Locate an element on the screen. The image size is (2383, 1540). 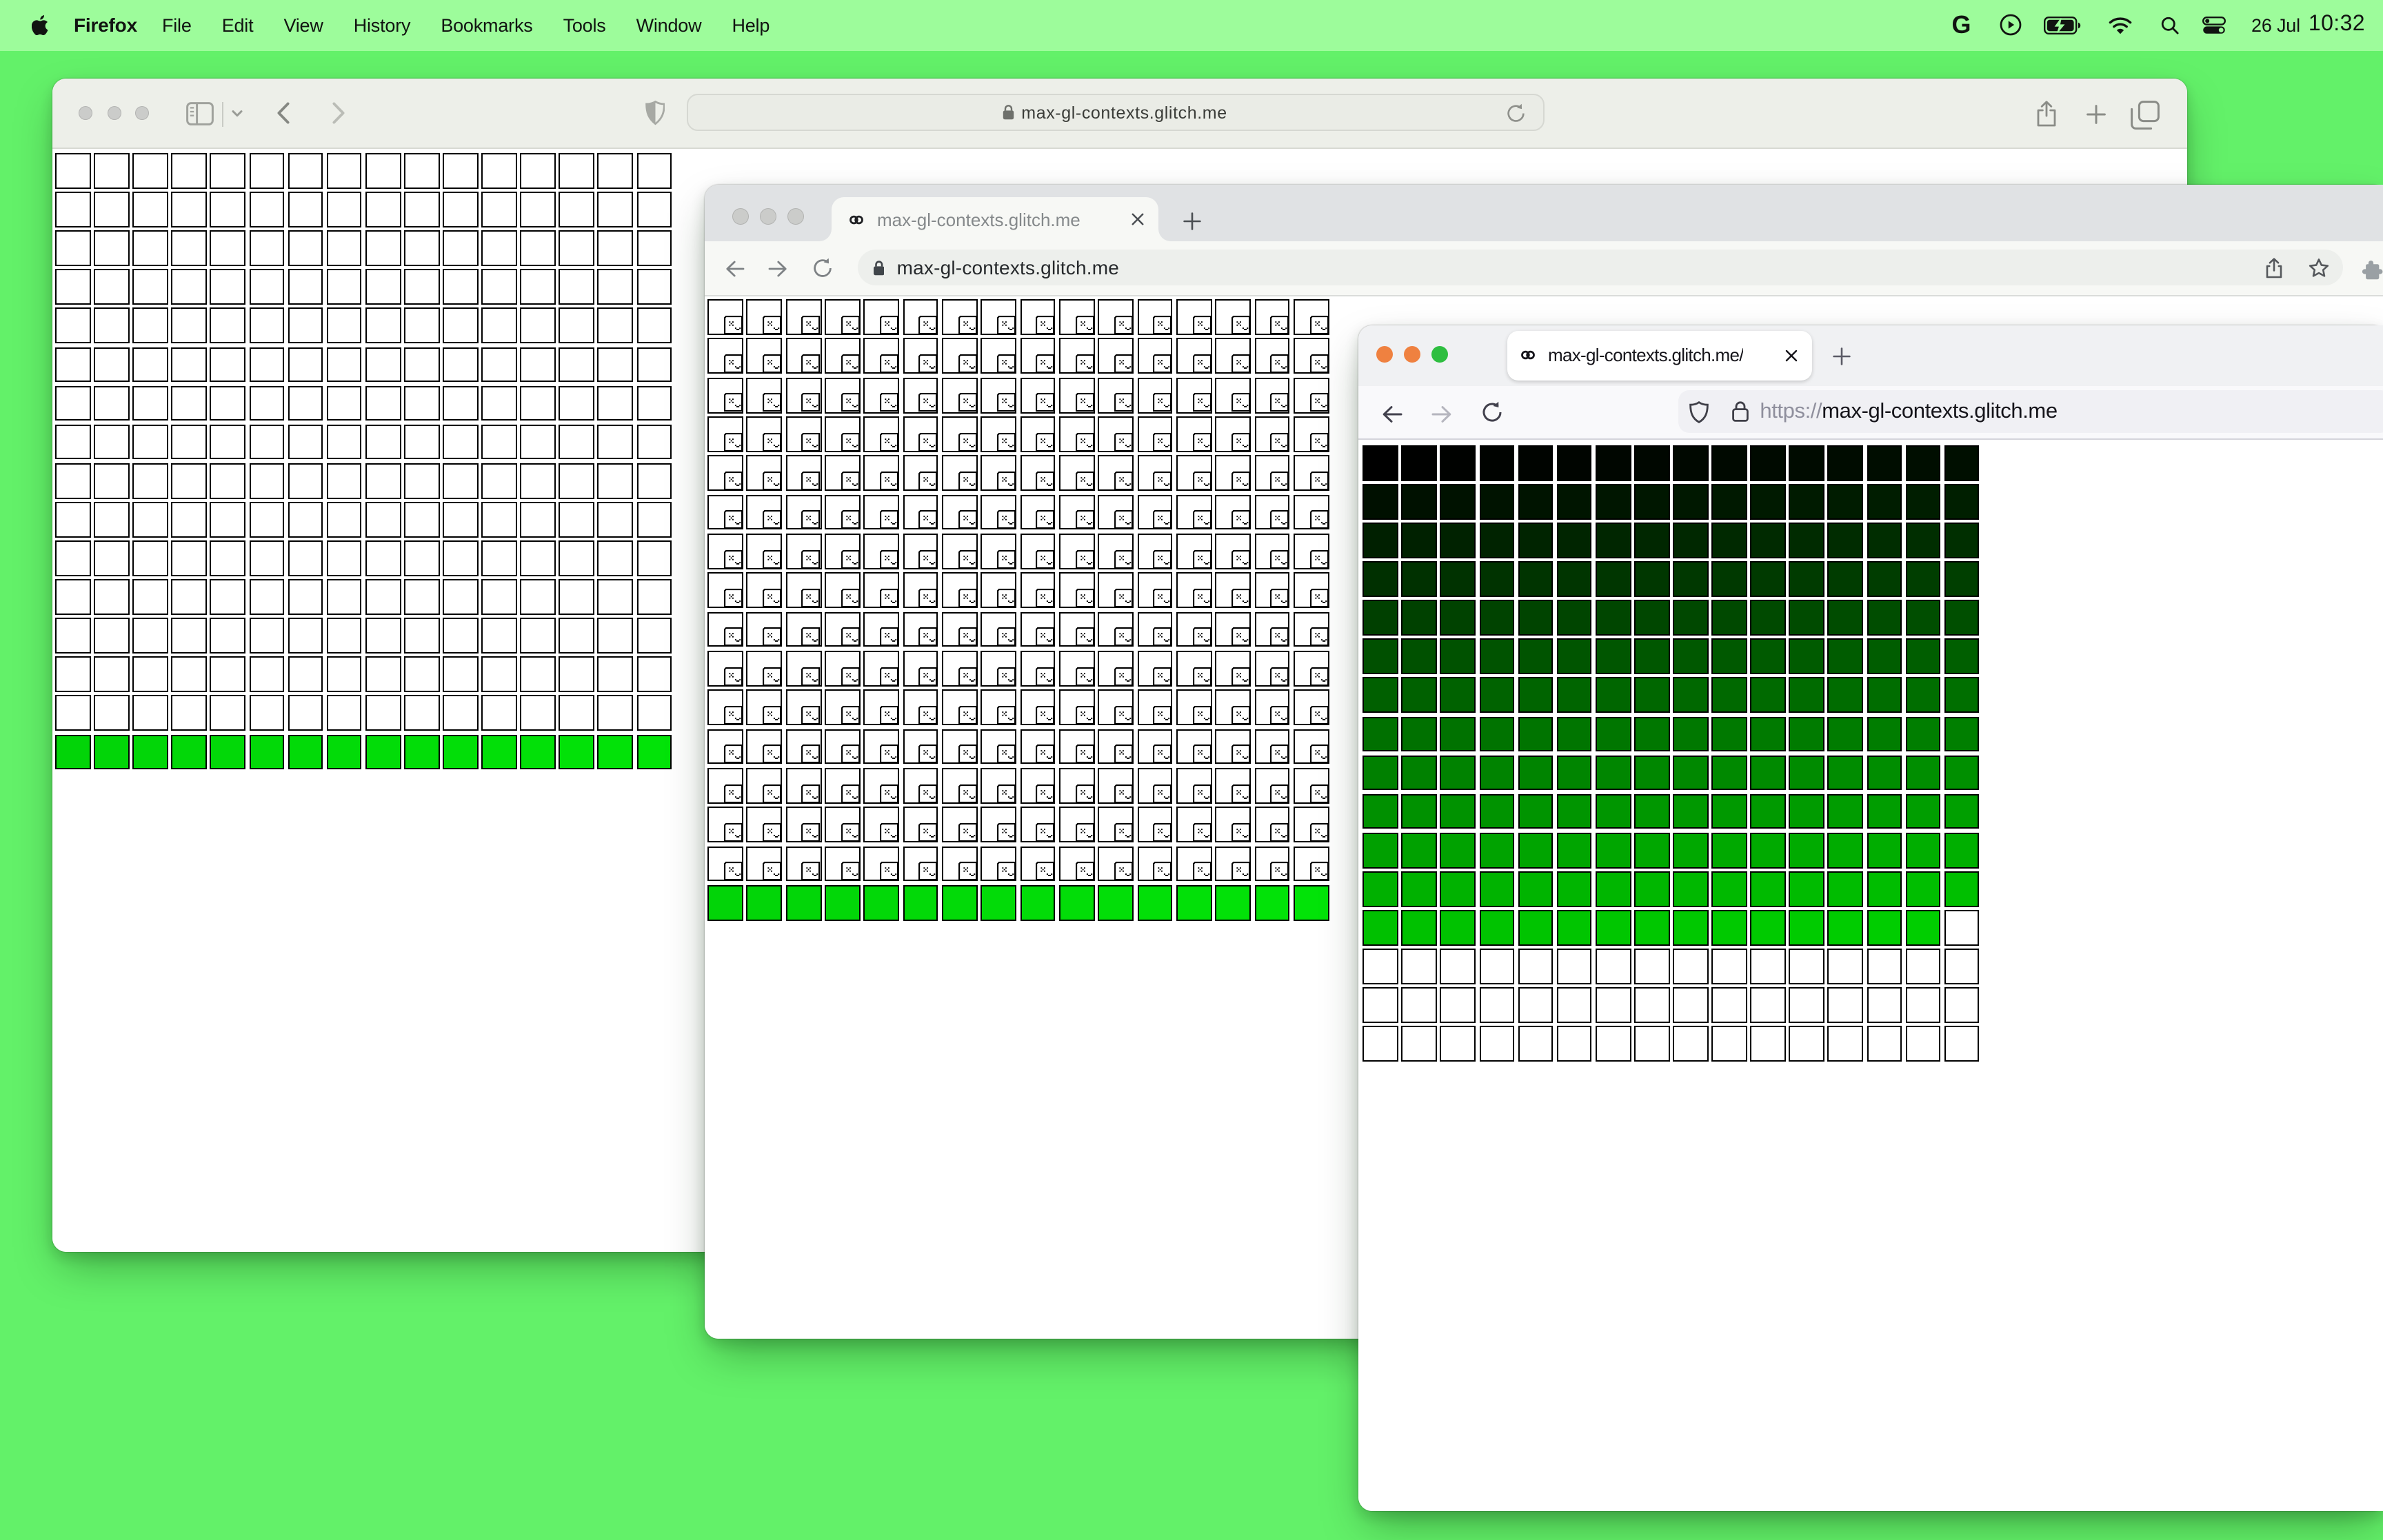
chrome-url-bar: max-gl-contexts.glitch.me is located at coordinates (1600, 267).